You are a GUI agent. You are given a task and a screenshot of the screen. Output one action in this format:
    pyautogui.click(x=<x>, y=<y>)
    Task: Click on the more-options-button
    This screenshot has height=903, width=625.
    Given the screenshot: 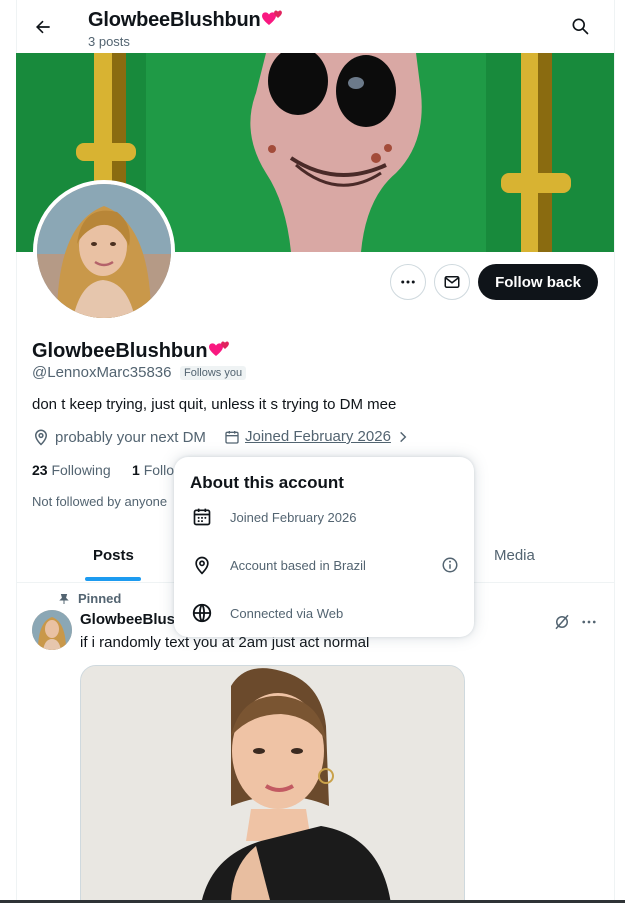 What is the action you would take?
    pyautogui.click(x=408, y=282)
    